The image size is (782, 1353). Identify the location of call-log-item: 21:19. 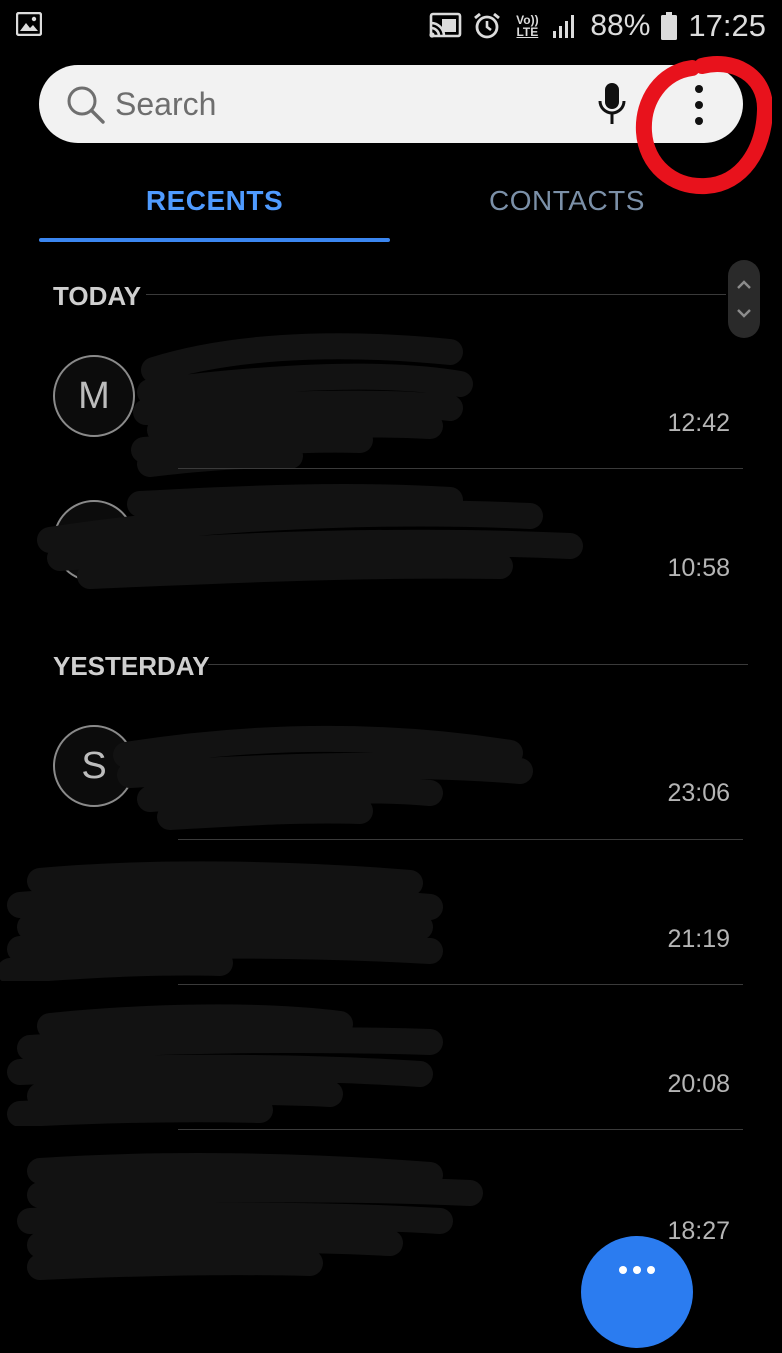
(391, 913).